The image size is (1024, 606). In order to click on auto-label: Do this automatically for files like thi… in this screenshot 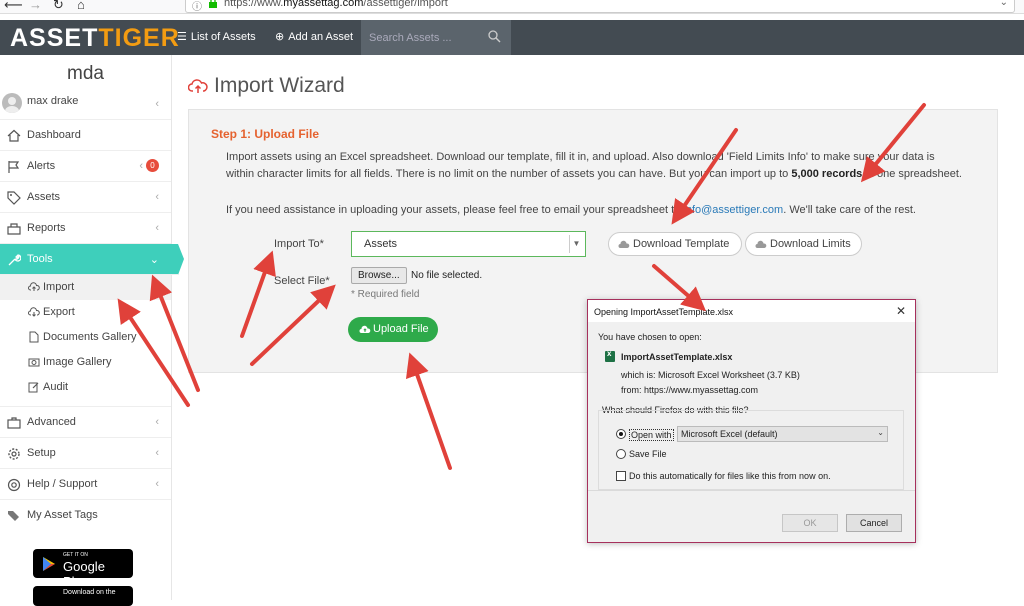, I will do `click(730, 476)`.